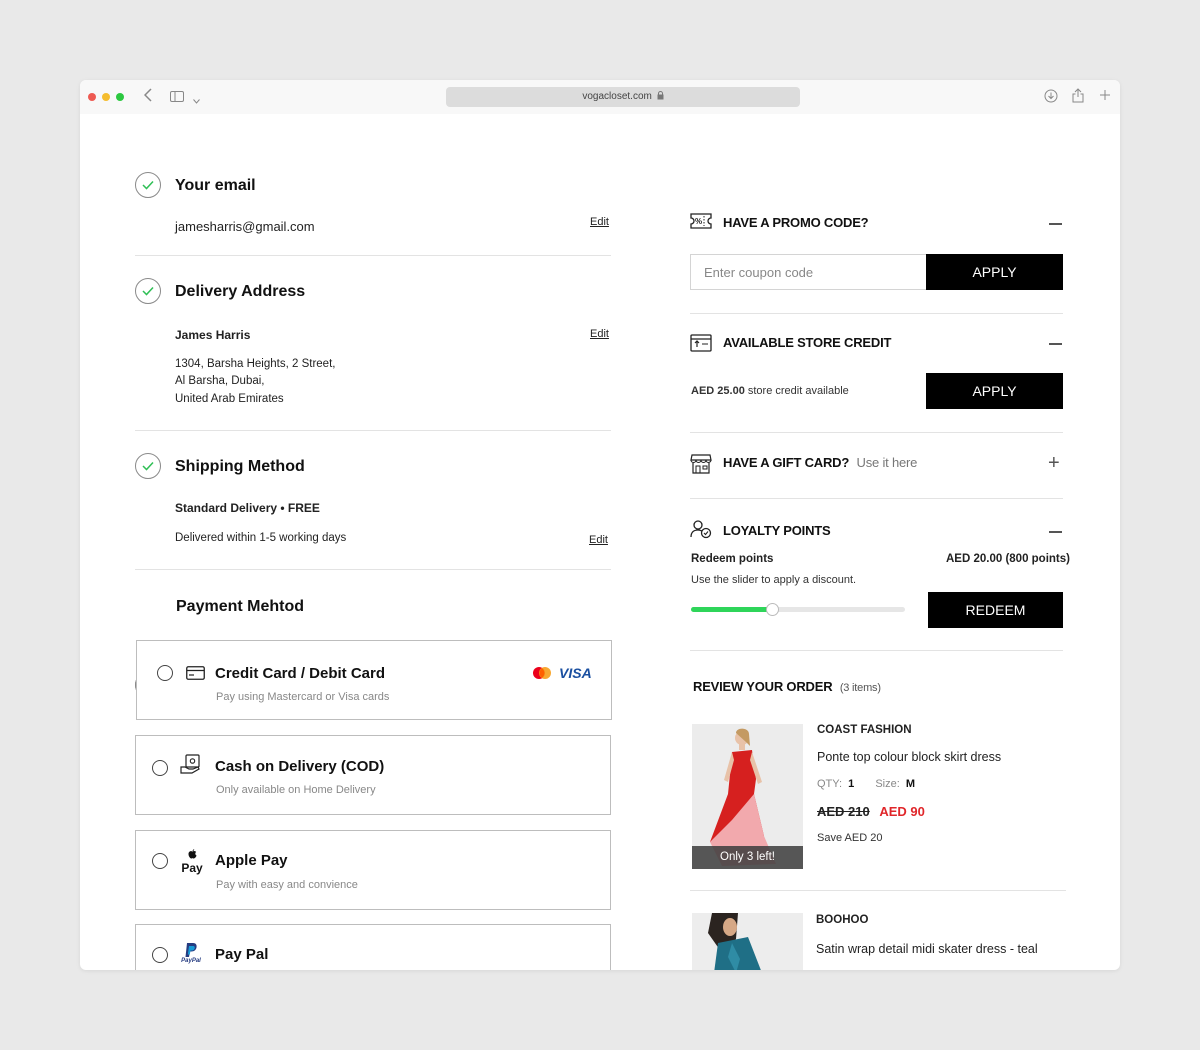 Image resolution: width=1200 pixels, height=1050 pixels. What do you see at coordinates (909, 757) in the screenshot?
I see `product-name: Ponte top colour block skirt dress` at bounding box center [909, 757].